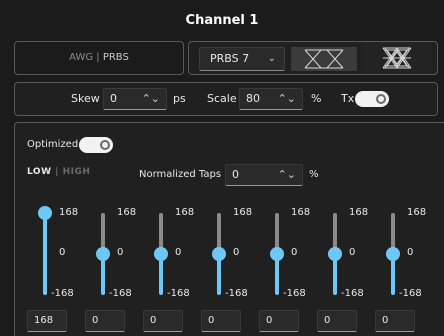  I want to click on skew-input: 0 ⌃⌄, so click(135, 99).